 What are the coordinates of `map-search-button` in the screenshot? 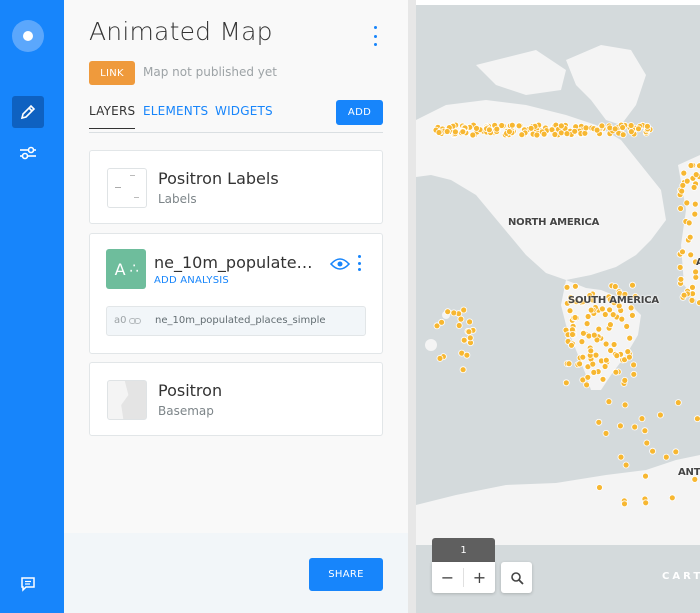 It's located at (516, 577).